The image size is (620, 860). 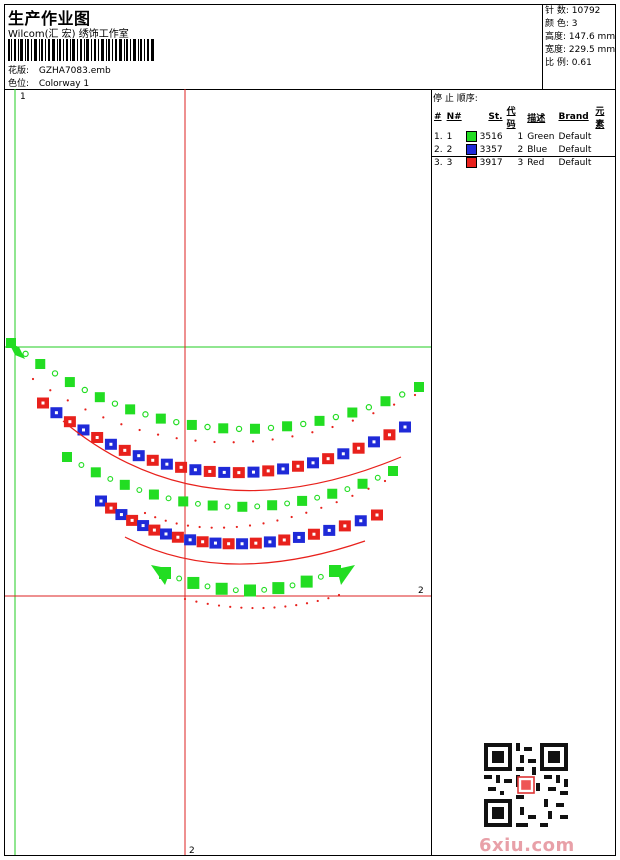 What do you see at coordinates (513, 149) in the screenshot?
I see `table-row: 2. 2 3357 2 Blue Default` at bounding box center [513, 149].